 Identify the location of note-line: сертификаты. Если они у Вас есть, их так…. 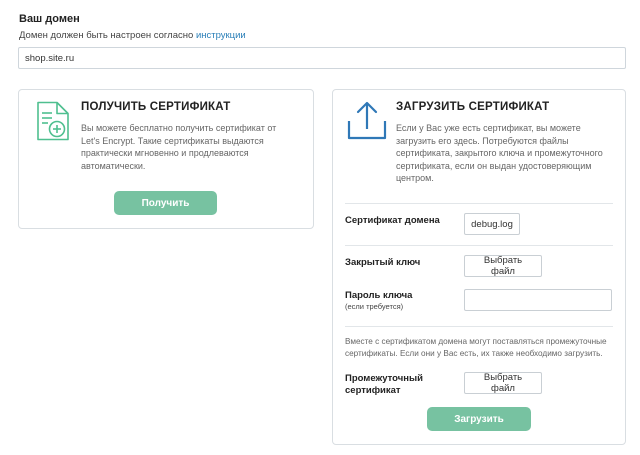
(474, 353).